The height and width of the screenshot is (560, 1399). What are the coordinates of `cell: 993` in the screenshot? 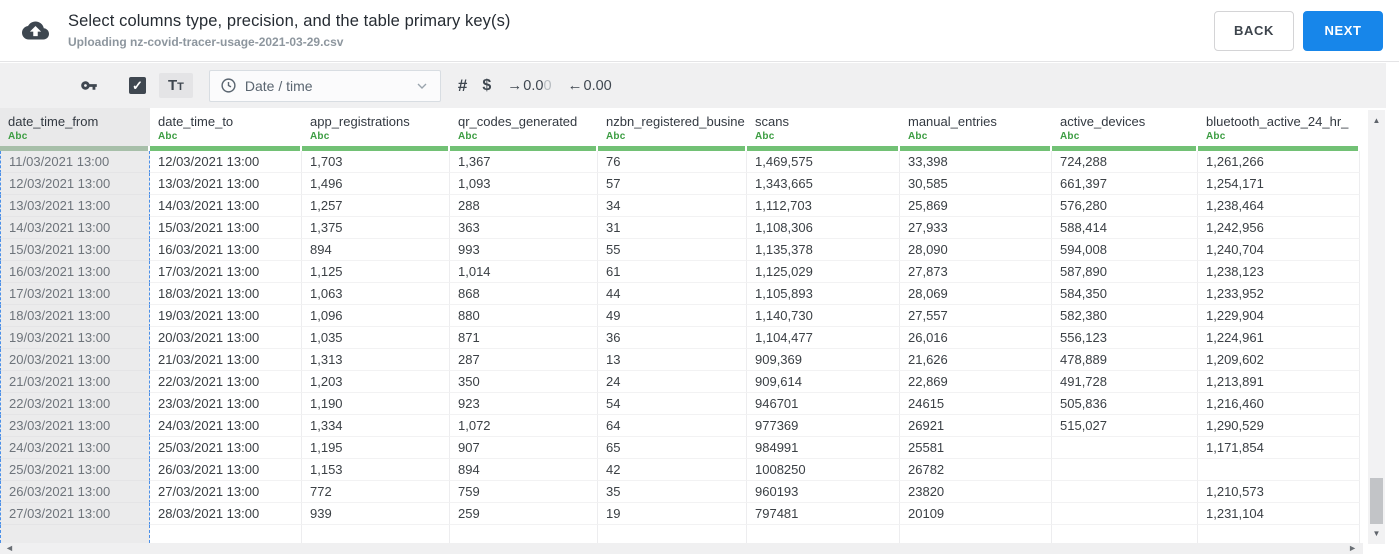 It's located at (524, 250).